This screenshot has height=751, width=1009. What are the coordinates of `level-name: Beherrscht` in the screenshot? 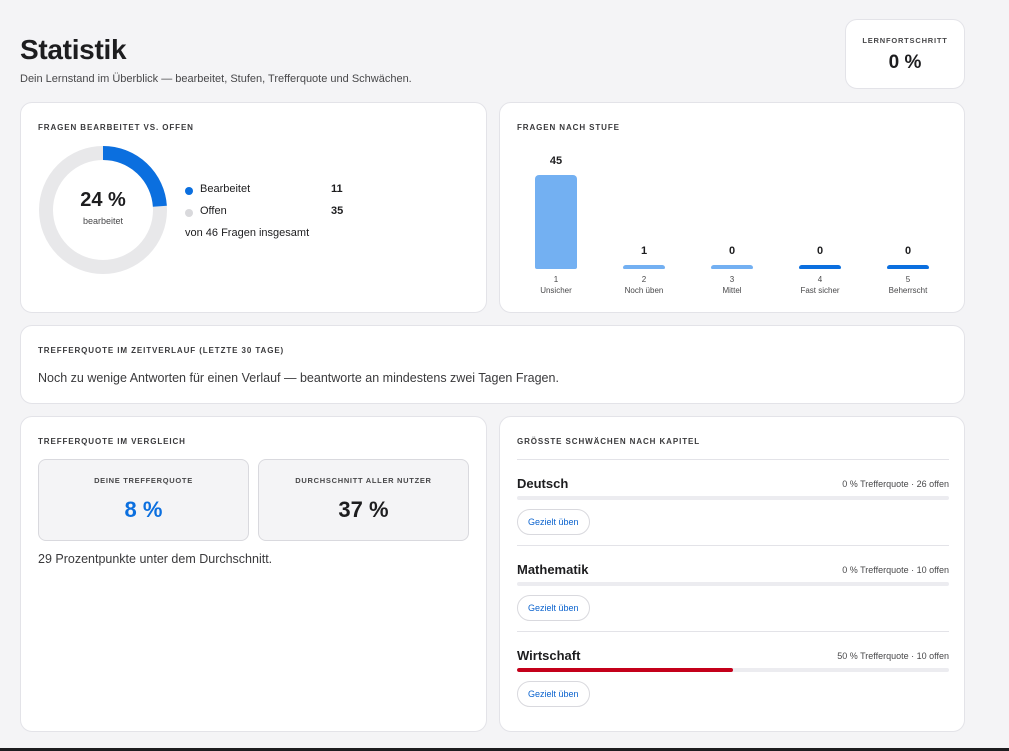 It's located at (908, 290).